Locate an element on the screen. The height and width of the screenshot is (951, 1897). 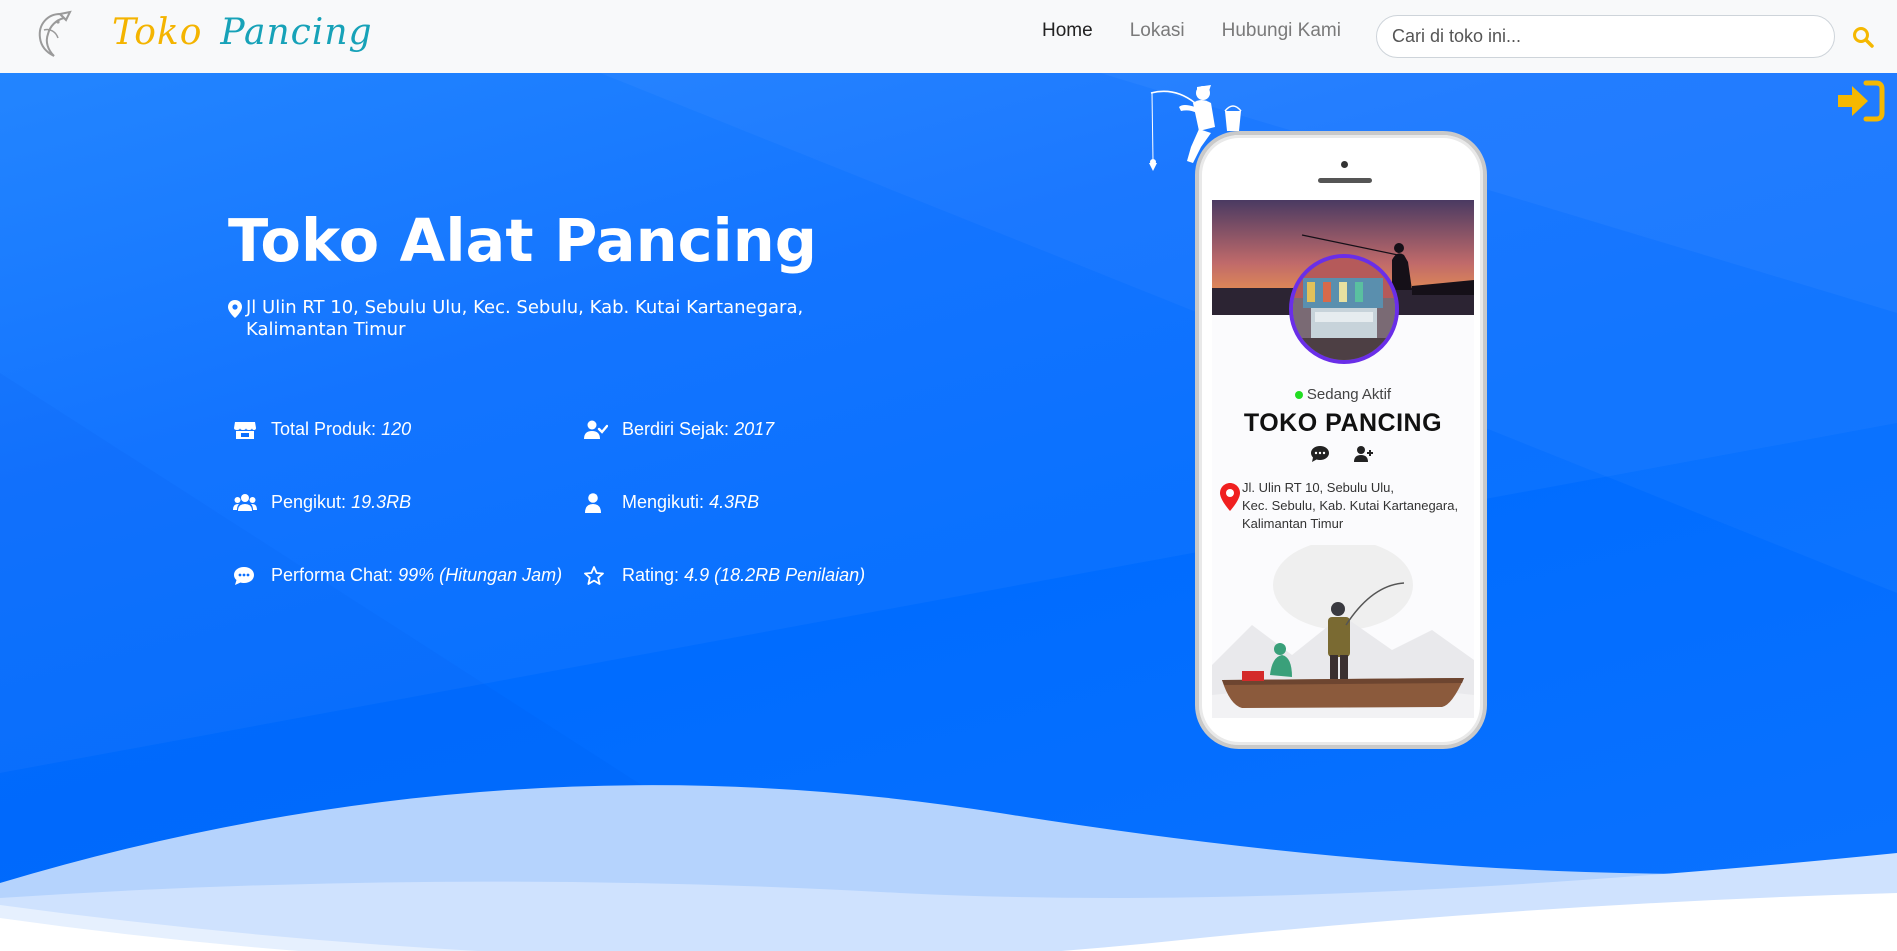
phone-address-line-2: Kec. Sebulu, Kab. Kutai Kartanegara, is located at coordinates (1350, 505).